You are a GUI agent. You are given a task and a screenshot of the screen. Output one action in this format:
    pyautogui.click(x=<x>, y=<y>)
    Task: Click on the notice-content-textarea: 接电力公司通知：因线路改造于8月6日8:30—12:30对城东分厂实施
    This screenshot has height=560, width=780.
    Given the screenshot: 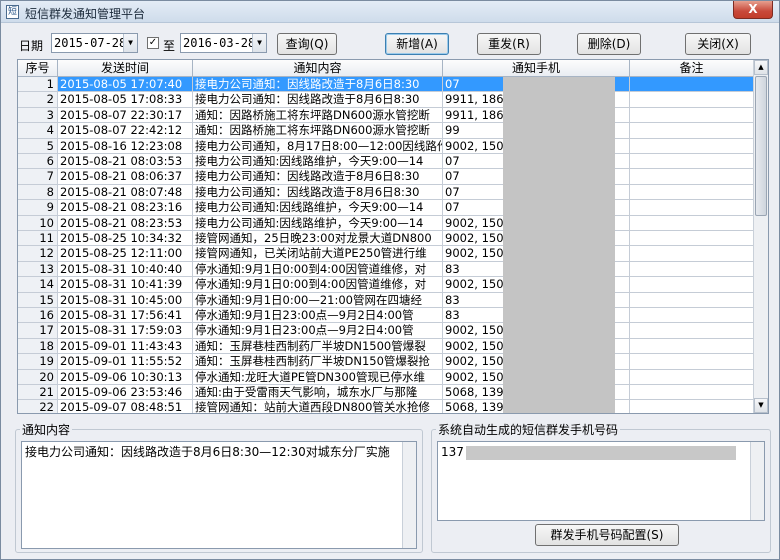 What is the action you would take?
    pyautogui.click(x=219, y=495)
    